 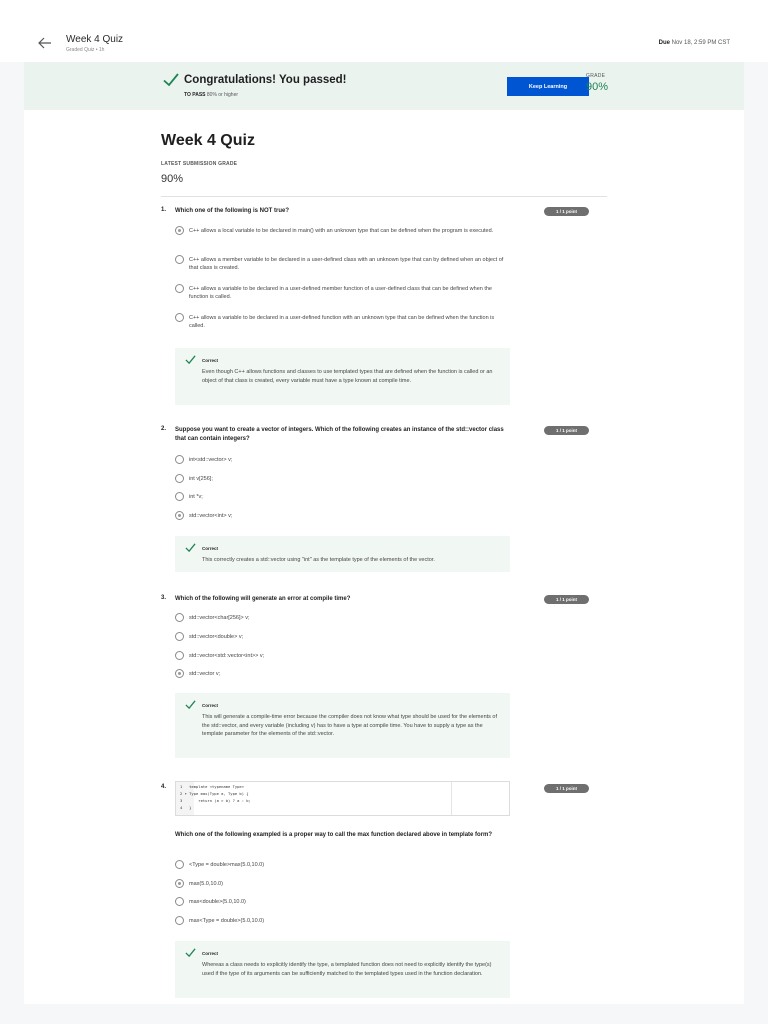 What do you see at coordinates (216, 637) in the screenshot?
I see `option-text: std::vector<double> v;` at bounding box center [216, 637].